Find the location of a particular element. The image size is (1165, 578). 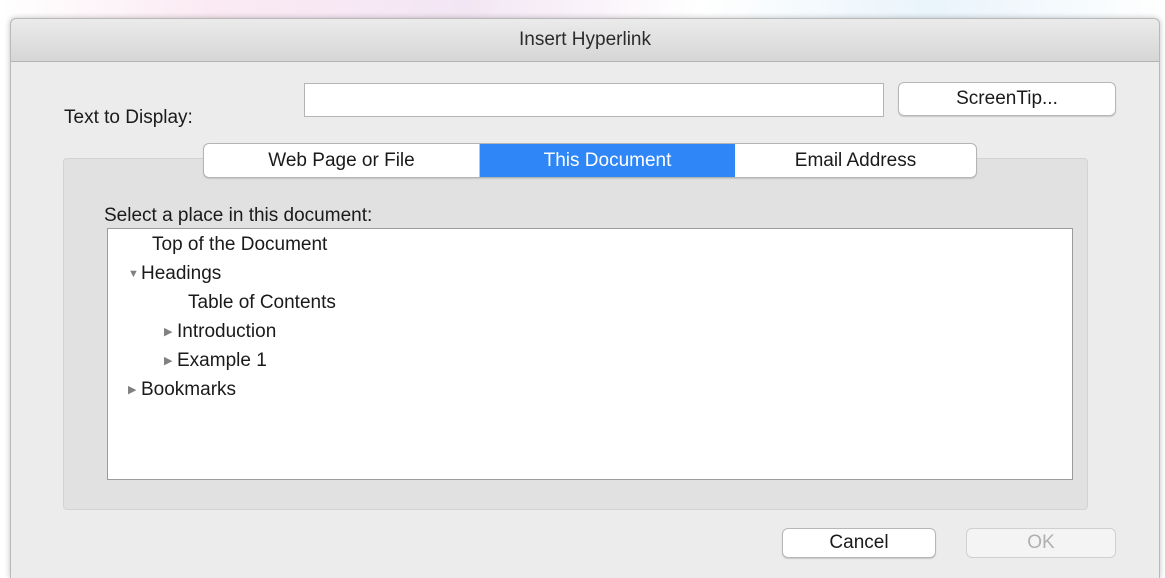

tree-item-label: Bookmarks is located at coordinates (189, 389).